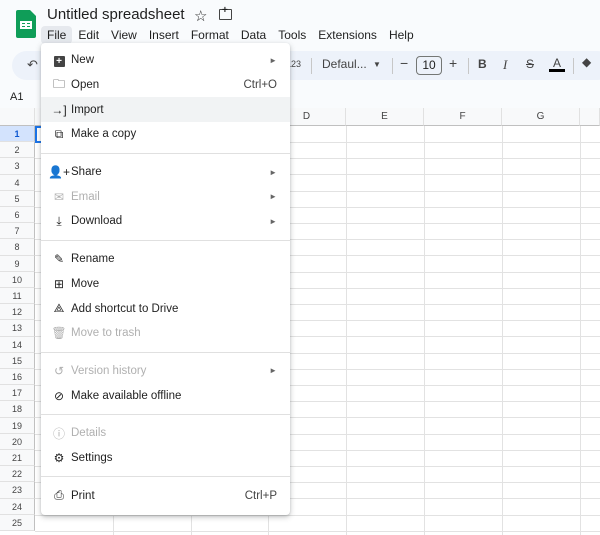 This screenshot has width=600, height=535. Describe the element at coordinates (106, 333) in the screenshot. I see `menu-item-label: Move to trash` at that location.